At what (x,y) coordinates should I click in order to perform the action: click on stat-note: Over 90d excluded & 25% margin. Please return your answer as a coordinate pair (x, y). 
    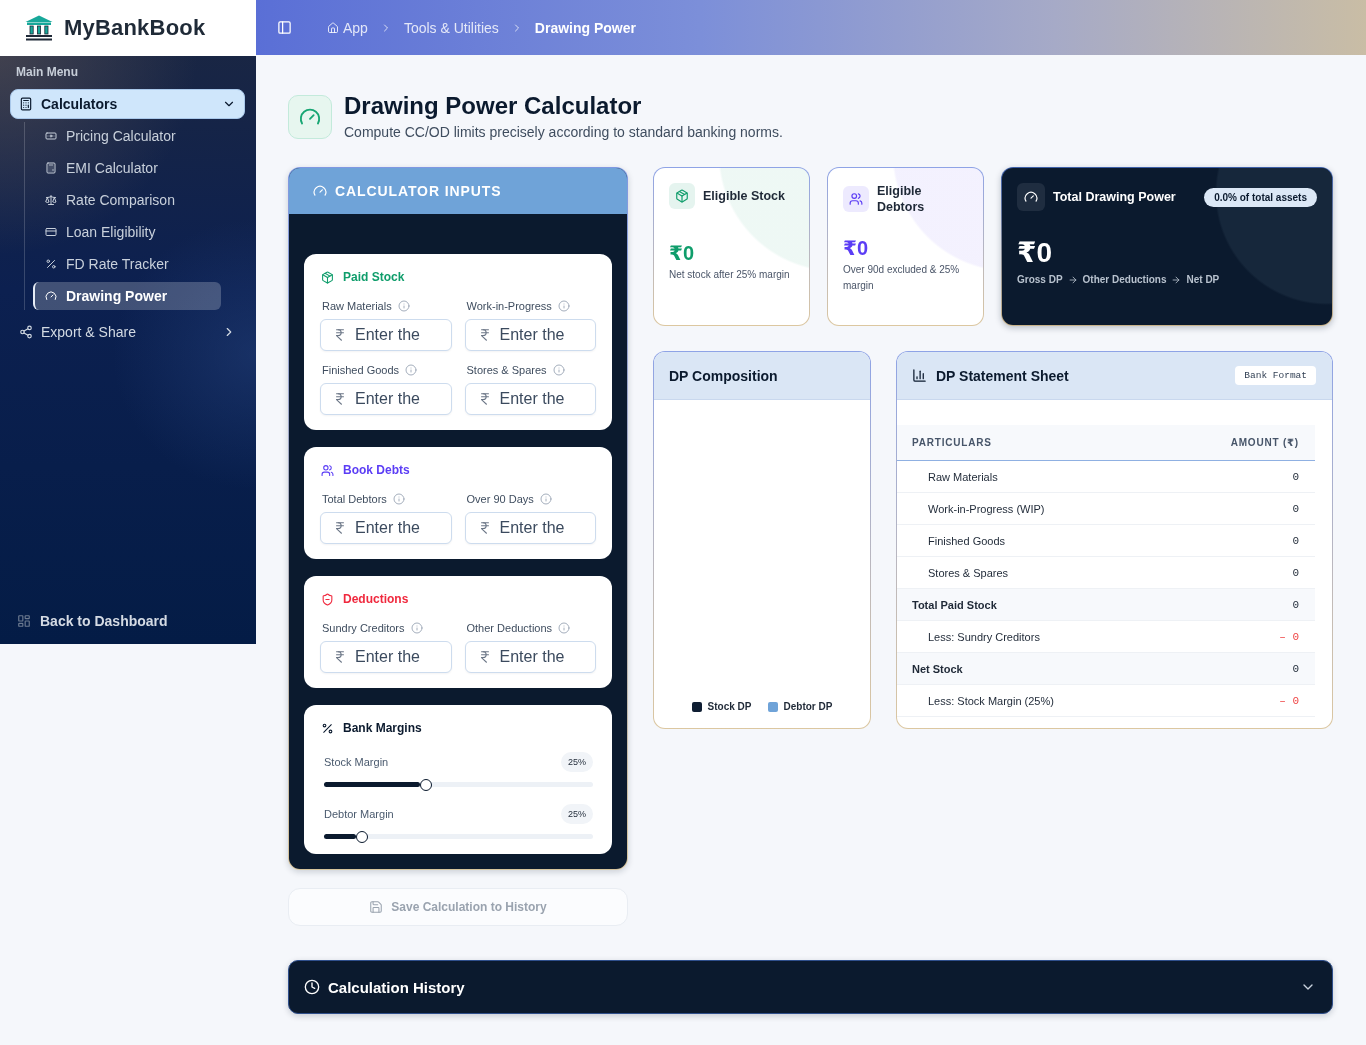
    Looking at the image, I should click on (902, 277).